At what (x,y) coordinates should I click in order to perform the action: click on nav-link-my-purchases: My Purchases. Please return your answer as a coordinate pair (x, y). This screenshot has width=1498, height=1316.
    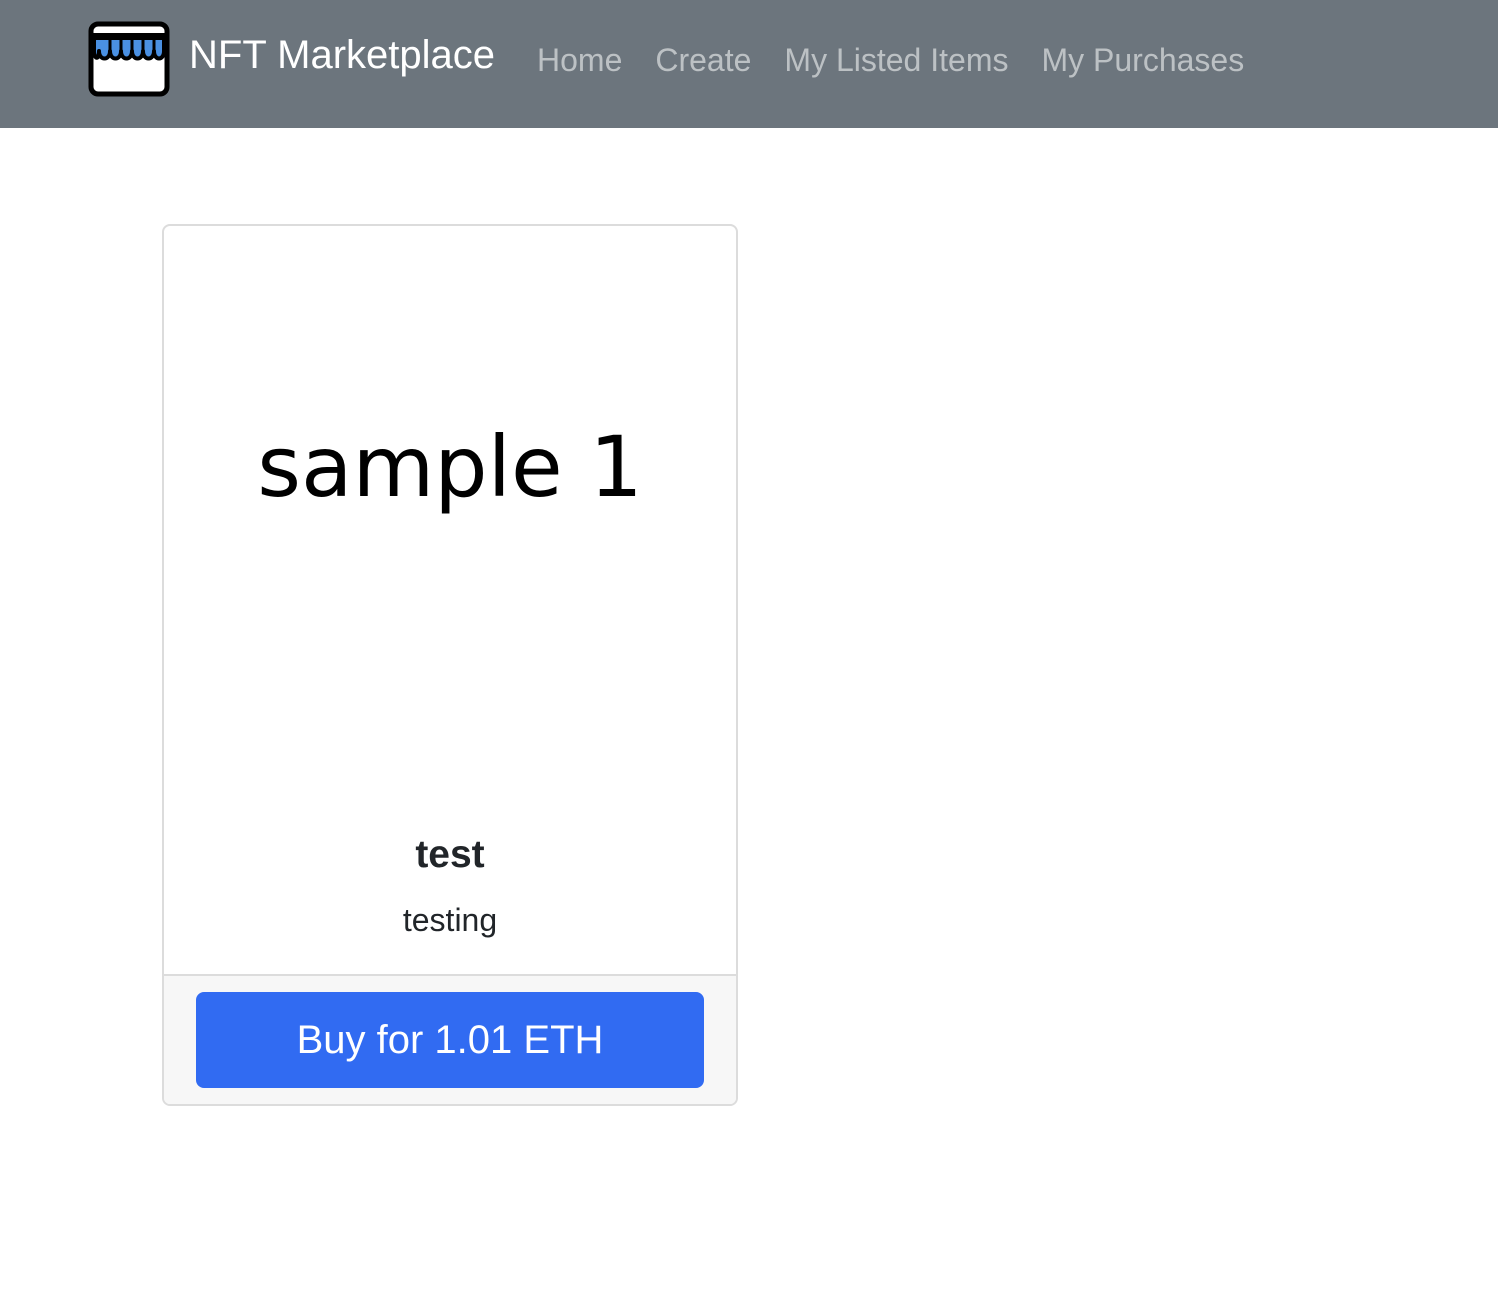
    Looking at the image, I should click on (1142, 60).